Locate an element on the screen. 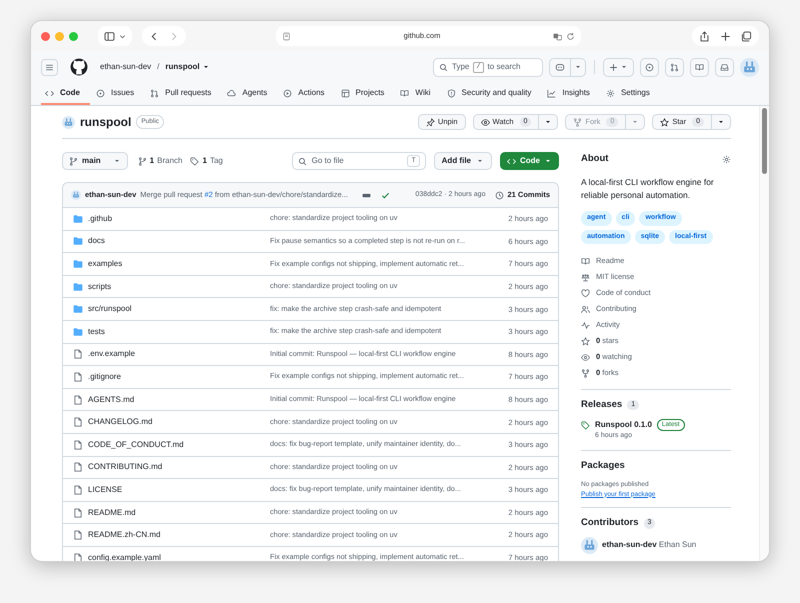  nav-tab: Actions is located at coordinates (307, 94).